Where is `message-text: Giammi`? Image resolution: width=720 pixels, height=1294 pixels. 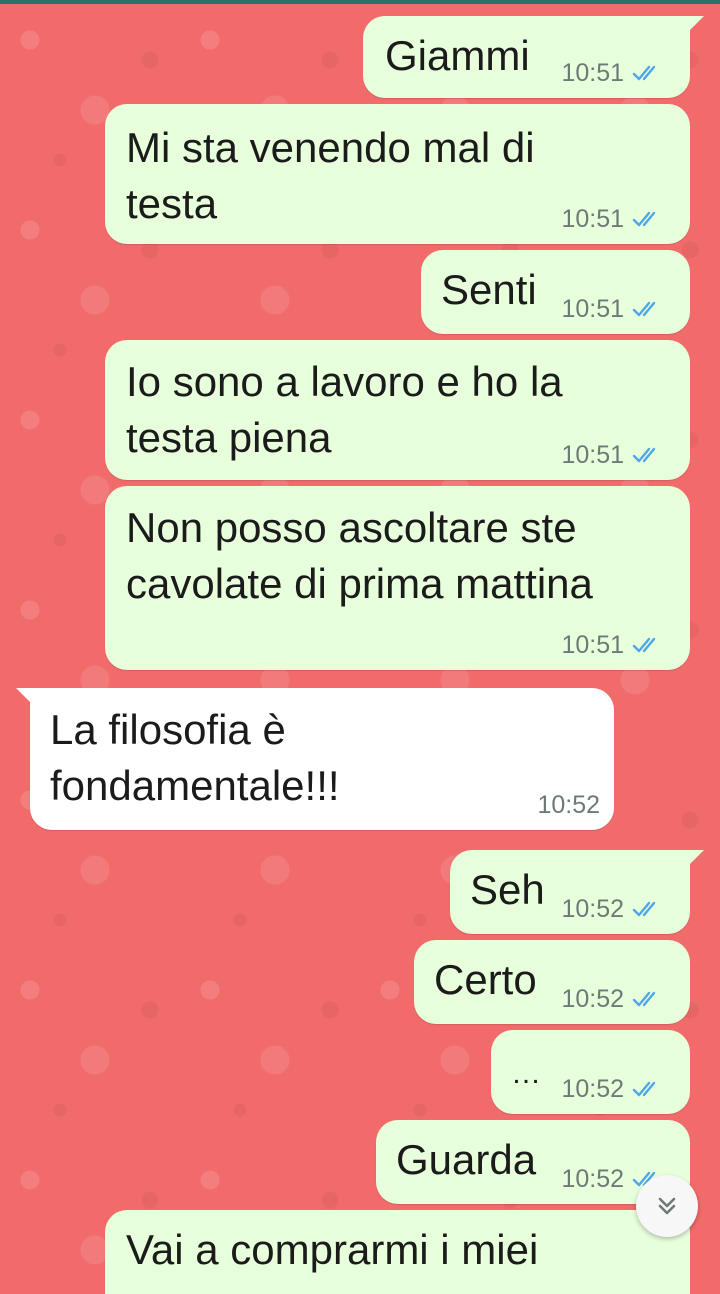 message-text: Giammi is located at coordinates (457, 55).